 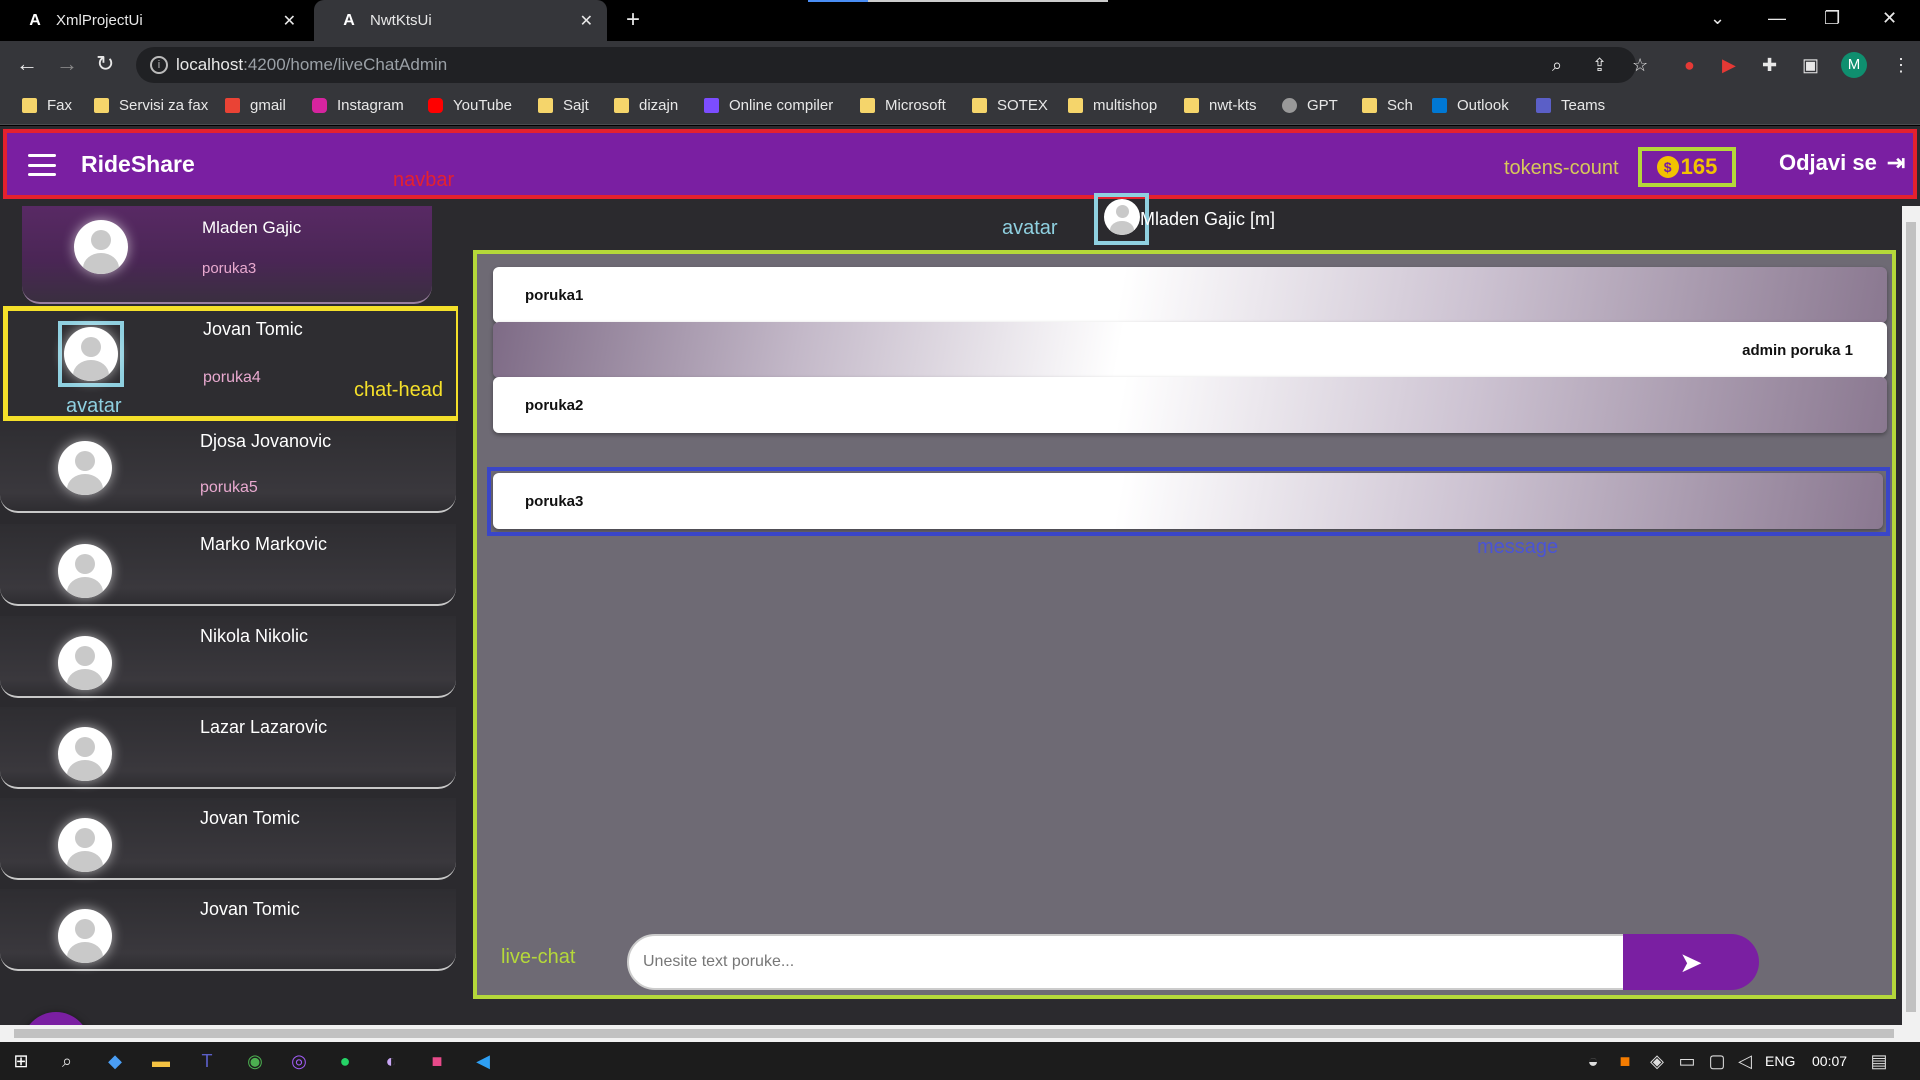 I want to click on menu-icon: ⋮, so click(x=1901, y=65).